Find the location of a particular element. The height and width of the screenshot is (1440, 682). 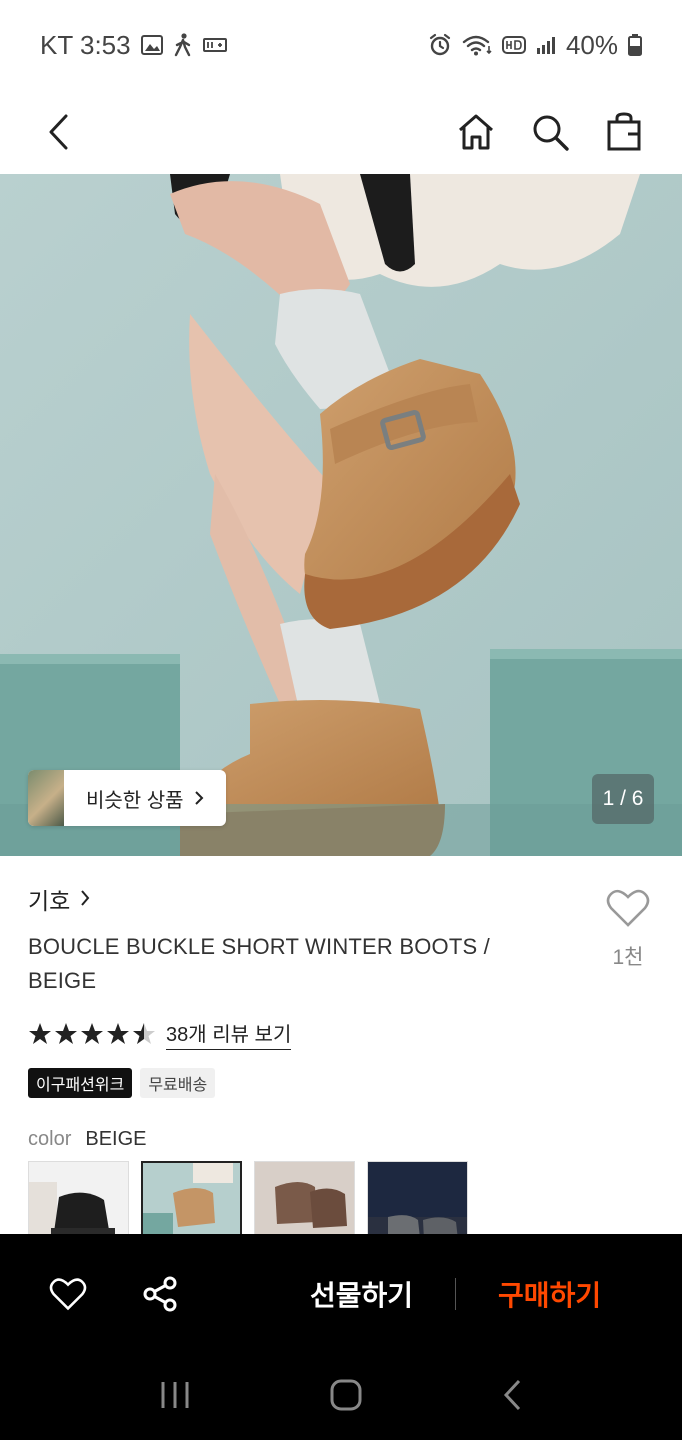

hd-voice-icon is located at coordinates (513, 45).